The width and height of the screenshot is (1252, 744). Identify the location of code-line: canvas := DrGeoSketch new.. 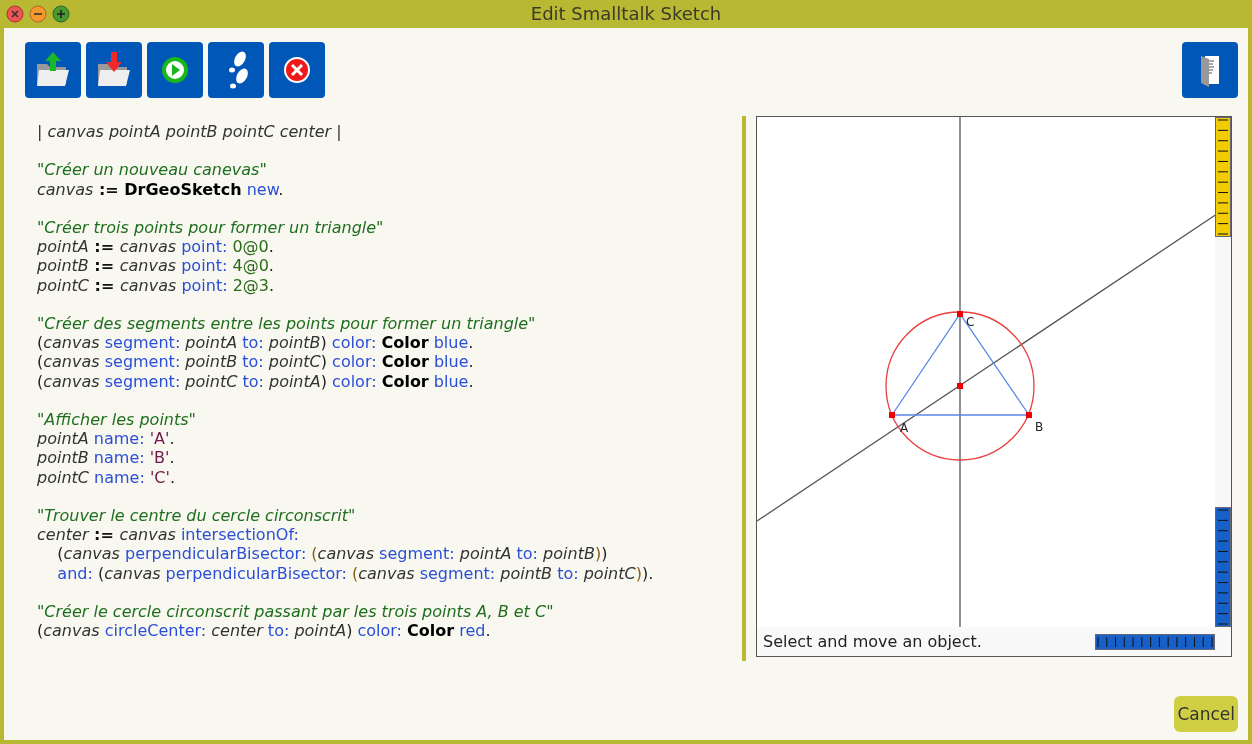
(161, 189).